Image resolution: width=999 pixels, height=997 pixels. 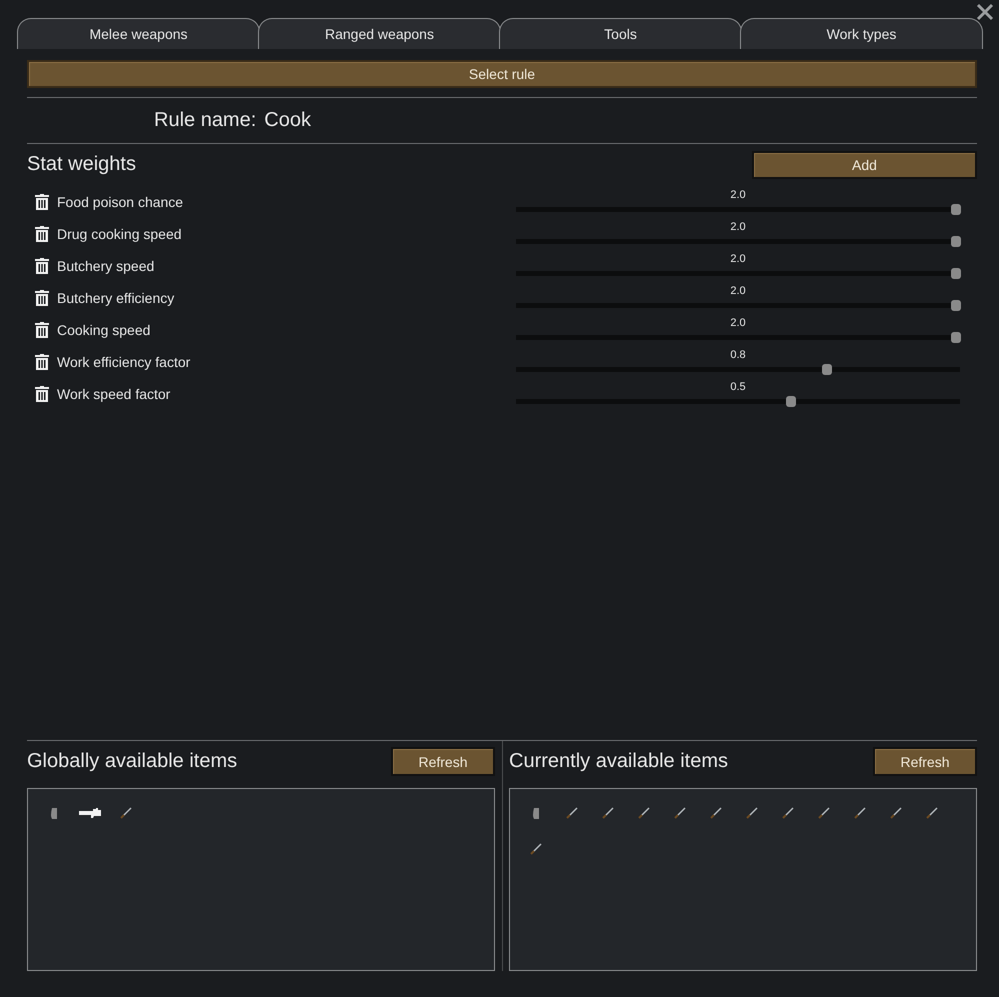 What do you see at coordinates (90, 813) in the screenshot?
I see `gun-icon` at bounding box center [90, 813].